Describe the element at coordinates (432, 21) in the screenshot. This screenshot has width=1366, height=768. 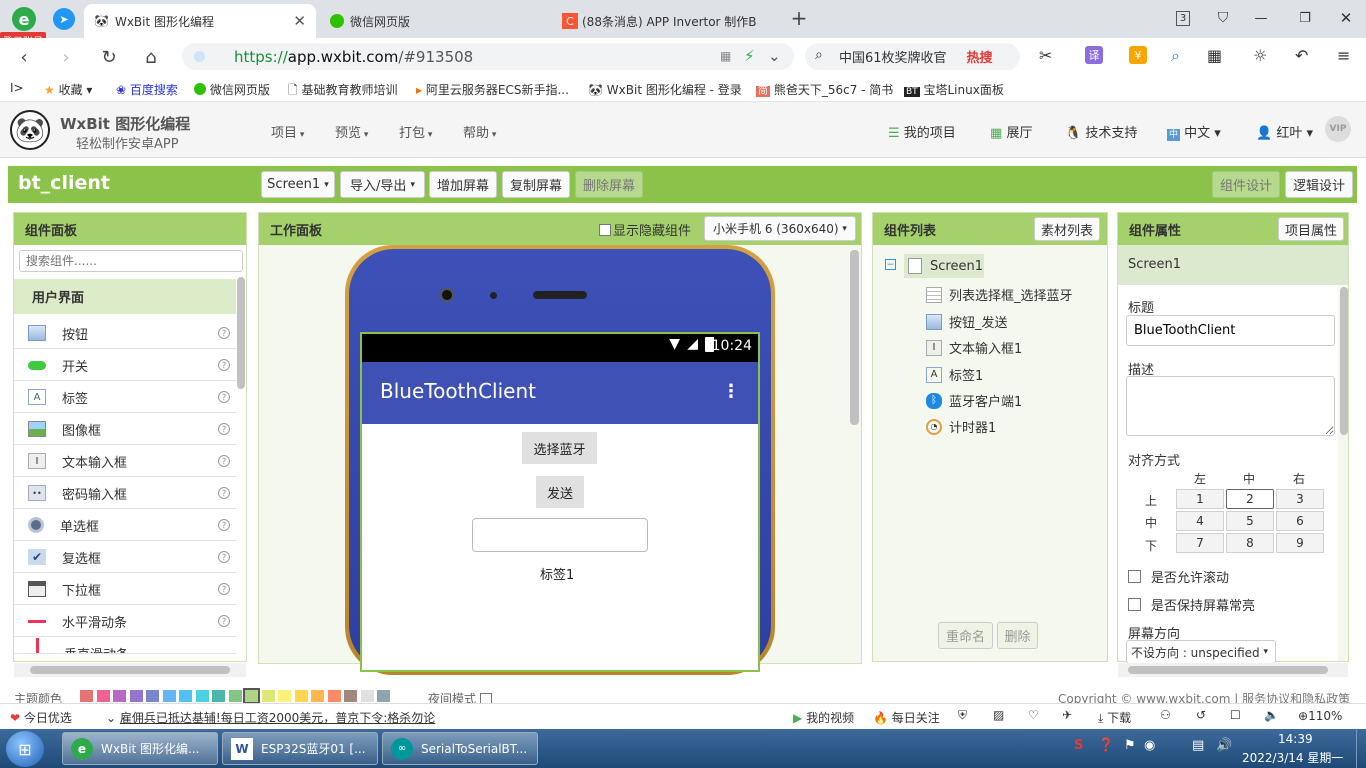
I see `tab-wechat: 微信网页版` at that location.